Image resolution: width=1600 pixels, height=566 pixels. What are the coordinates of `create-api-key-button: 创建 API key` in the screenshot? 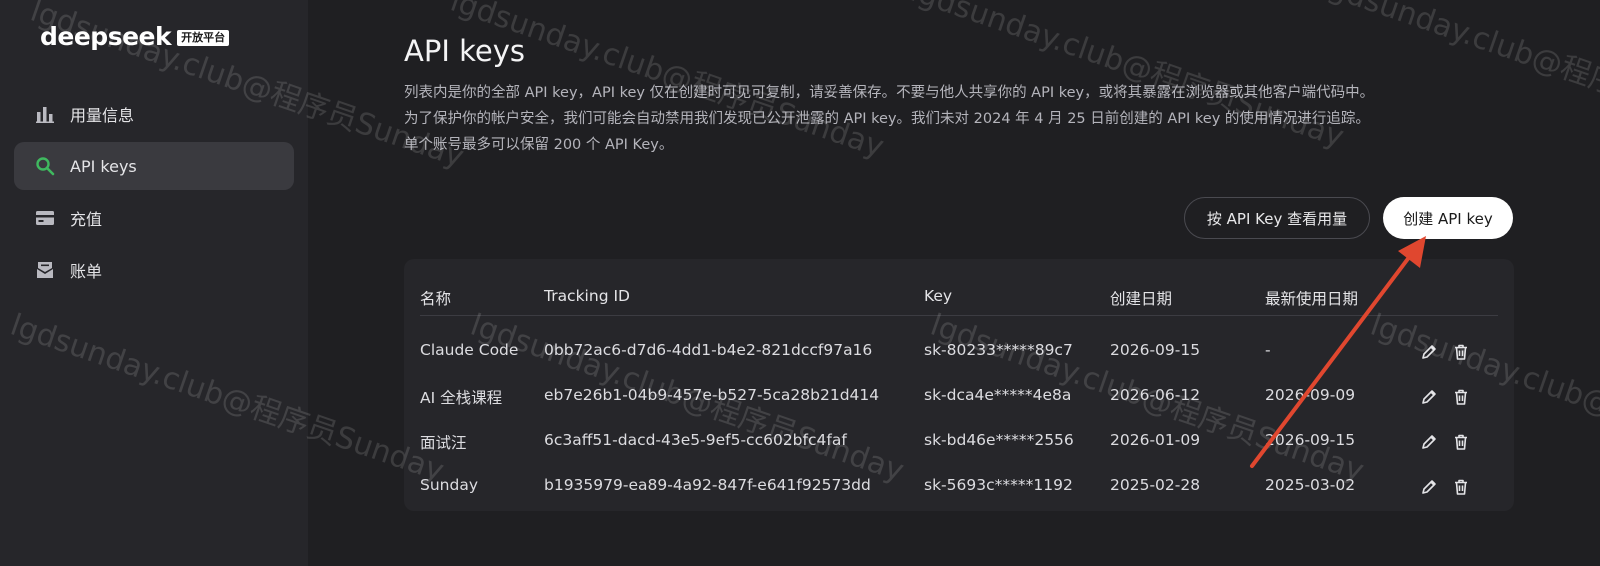 It's located at (1448, 218).